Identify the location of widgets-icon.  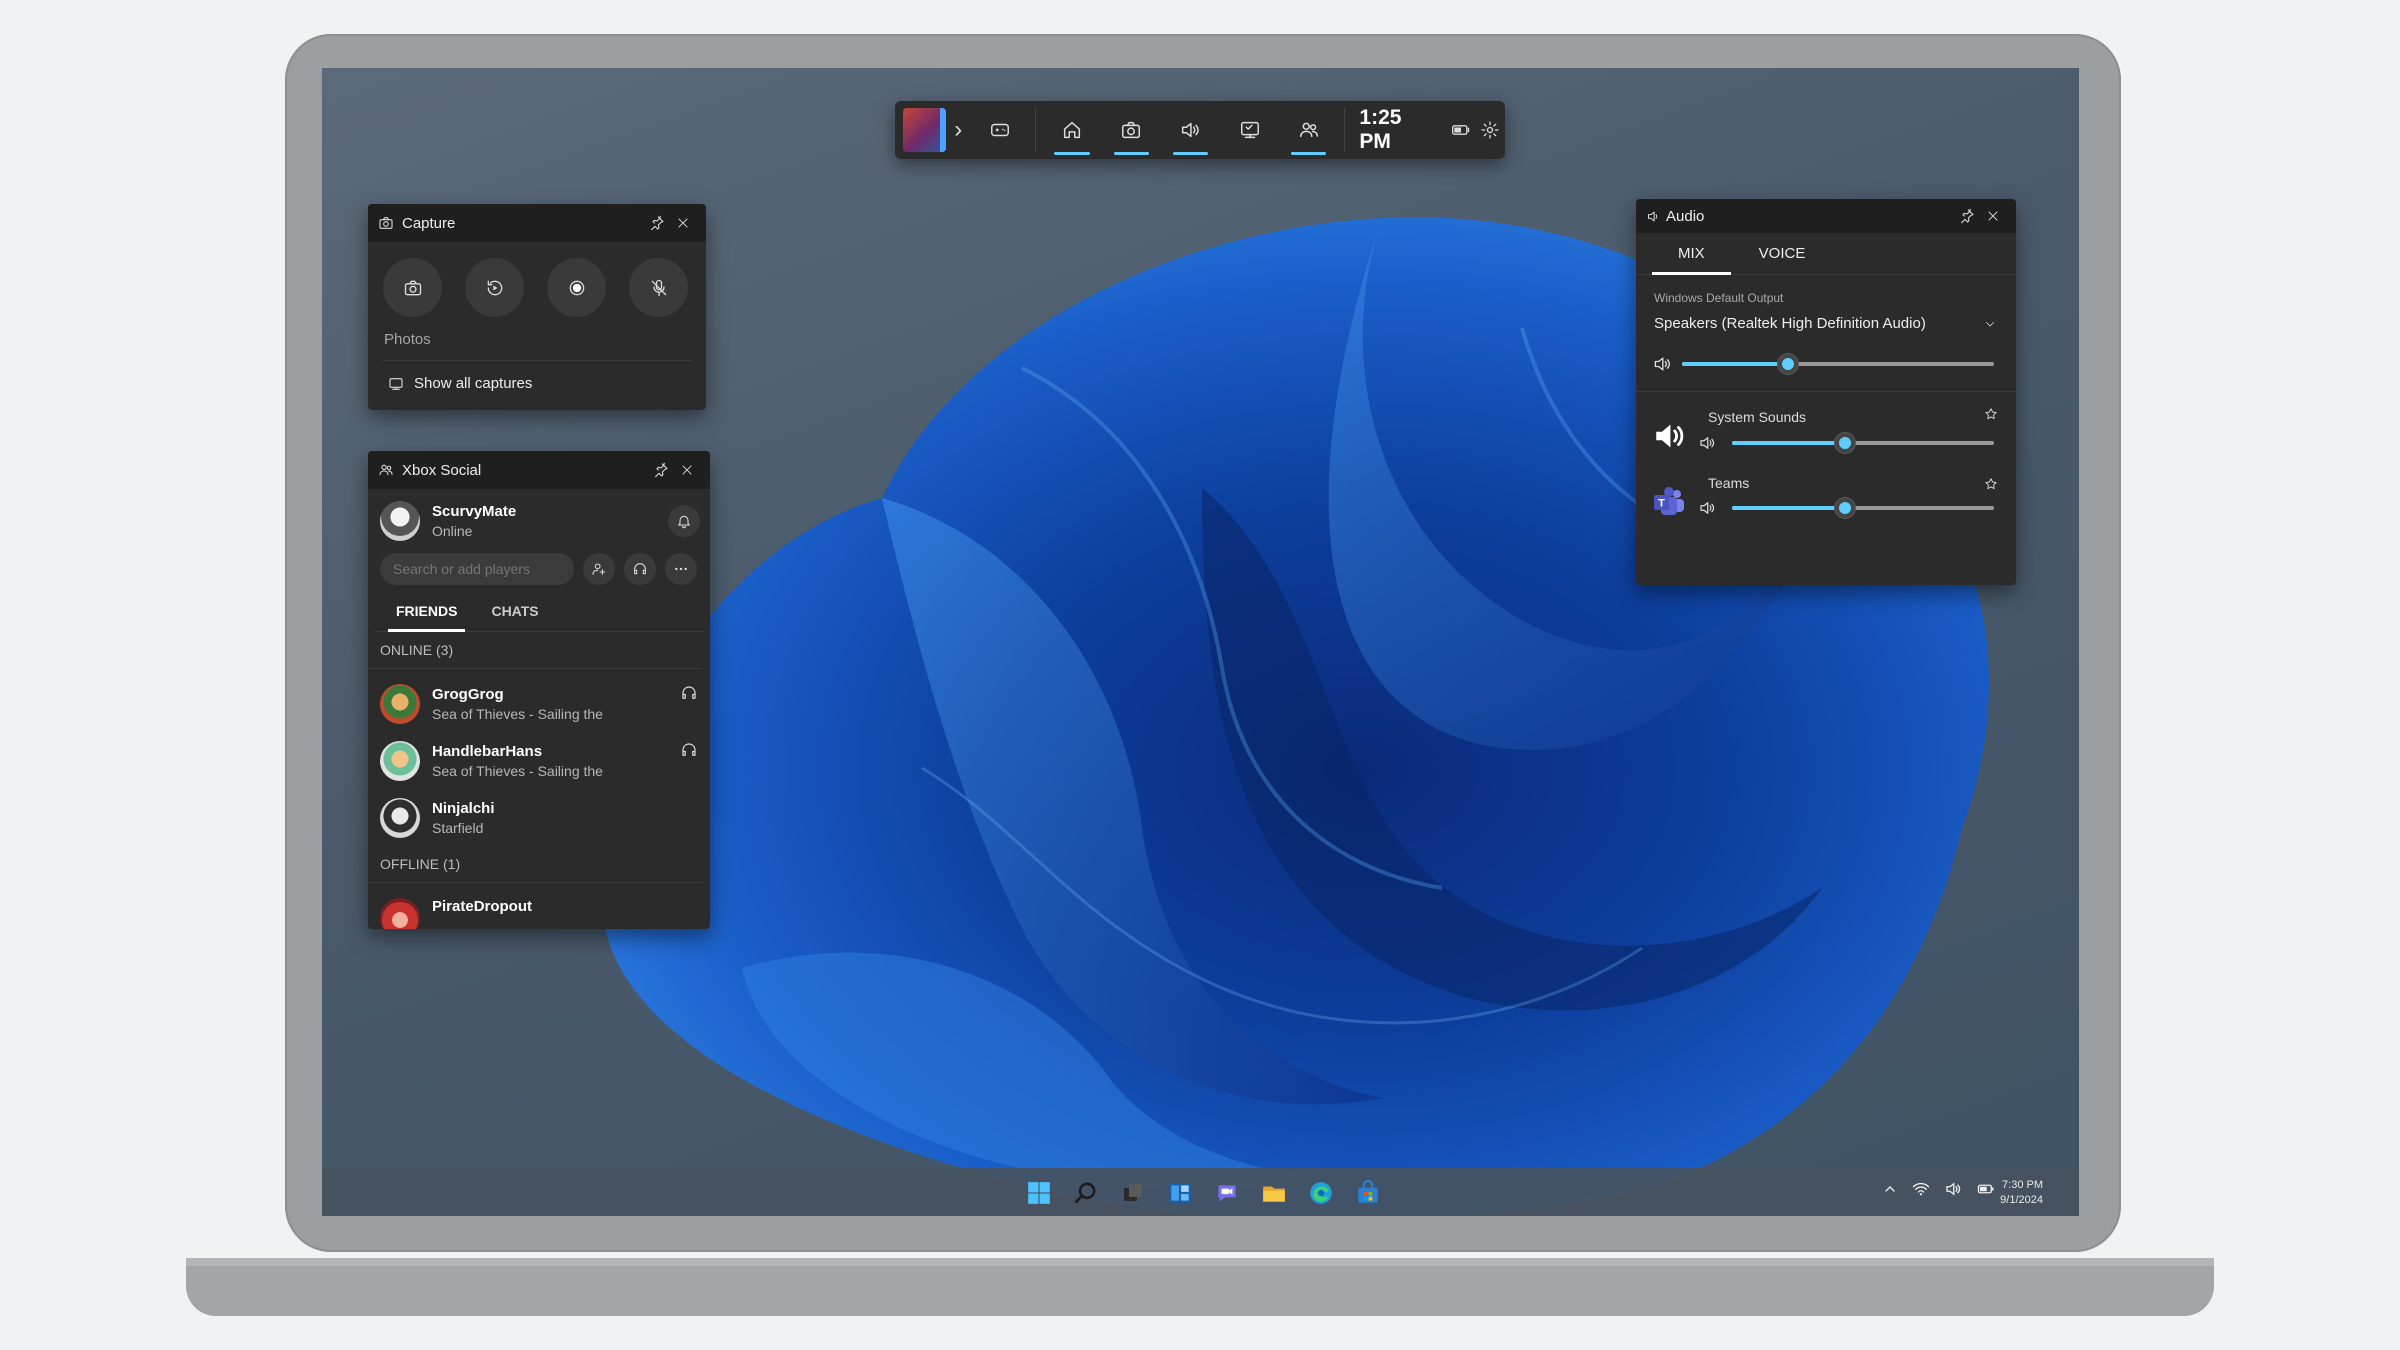
(1180, 1193).